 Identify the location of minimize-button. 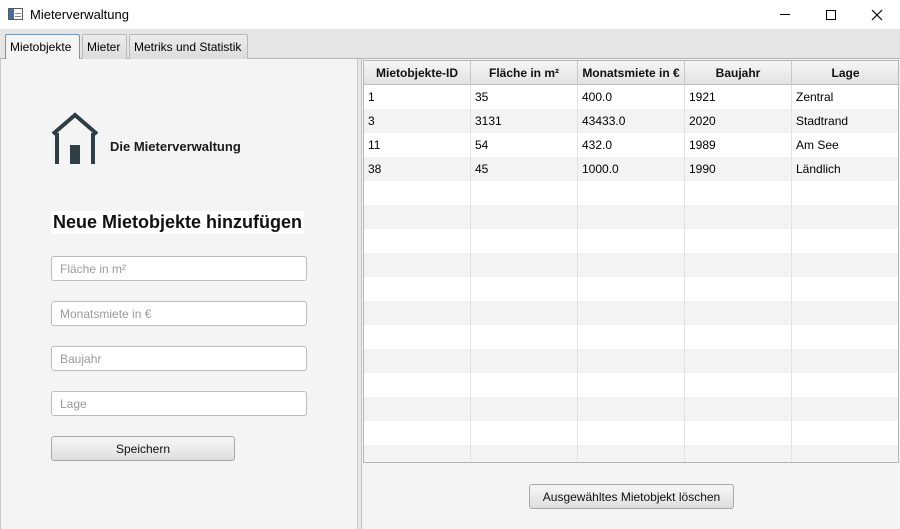
(785, 14).